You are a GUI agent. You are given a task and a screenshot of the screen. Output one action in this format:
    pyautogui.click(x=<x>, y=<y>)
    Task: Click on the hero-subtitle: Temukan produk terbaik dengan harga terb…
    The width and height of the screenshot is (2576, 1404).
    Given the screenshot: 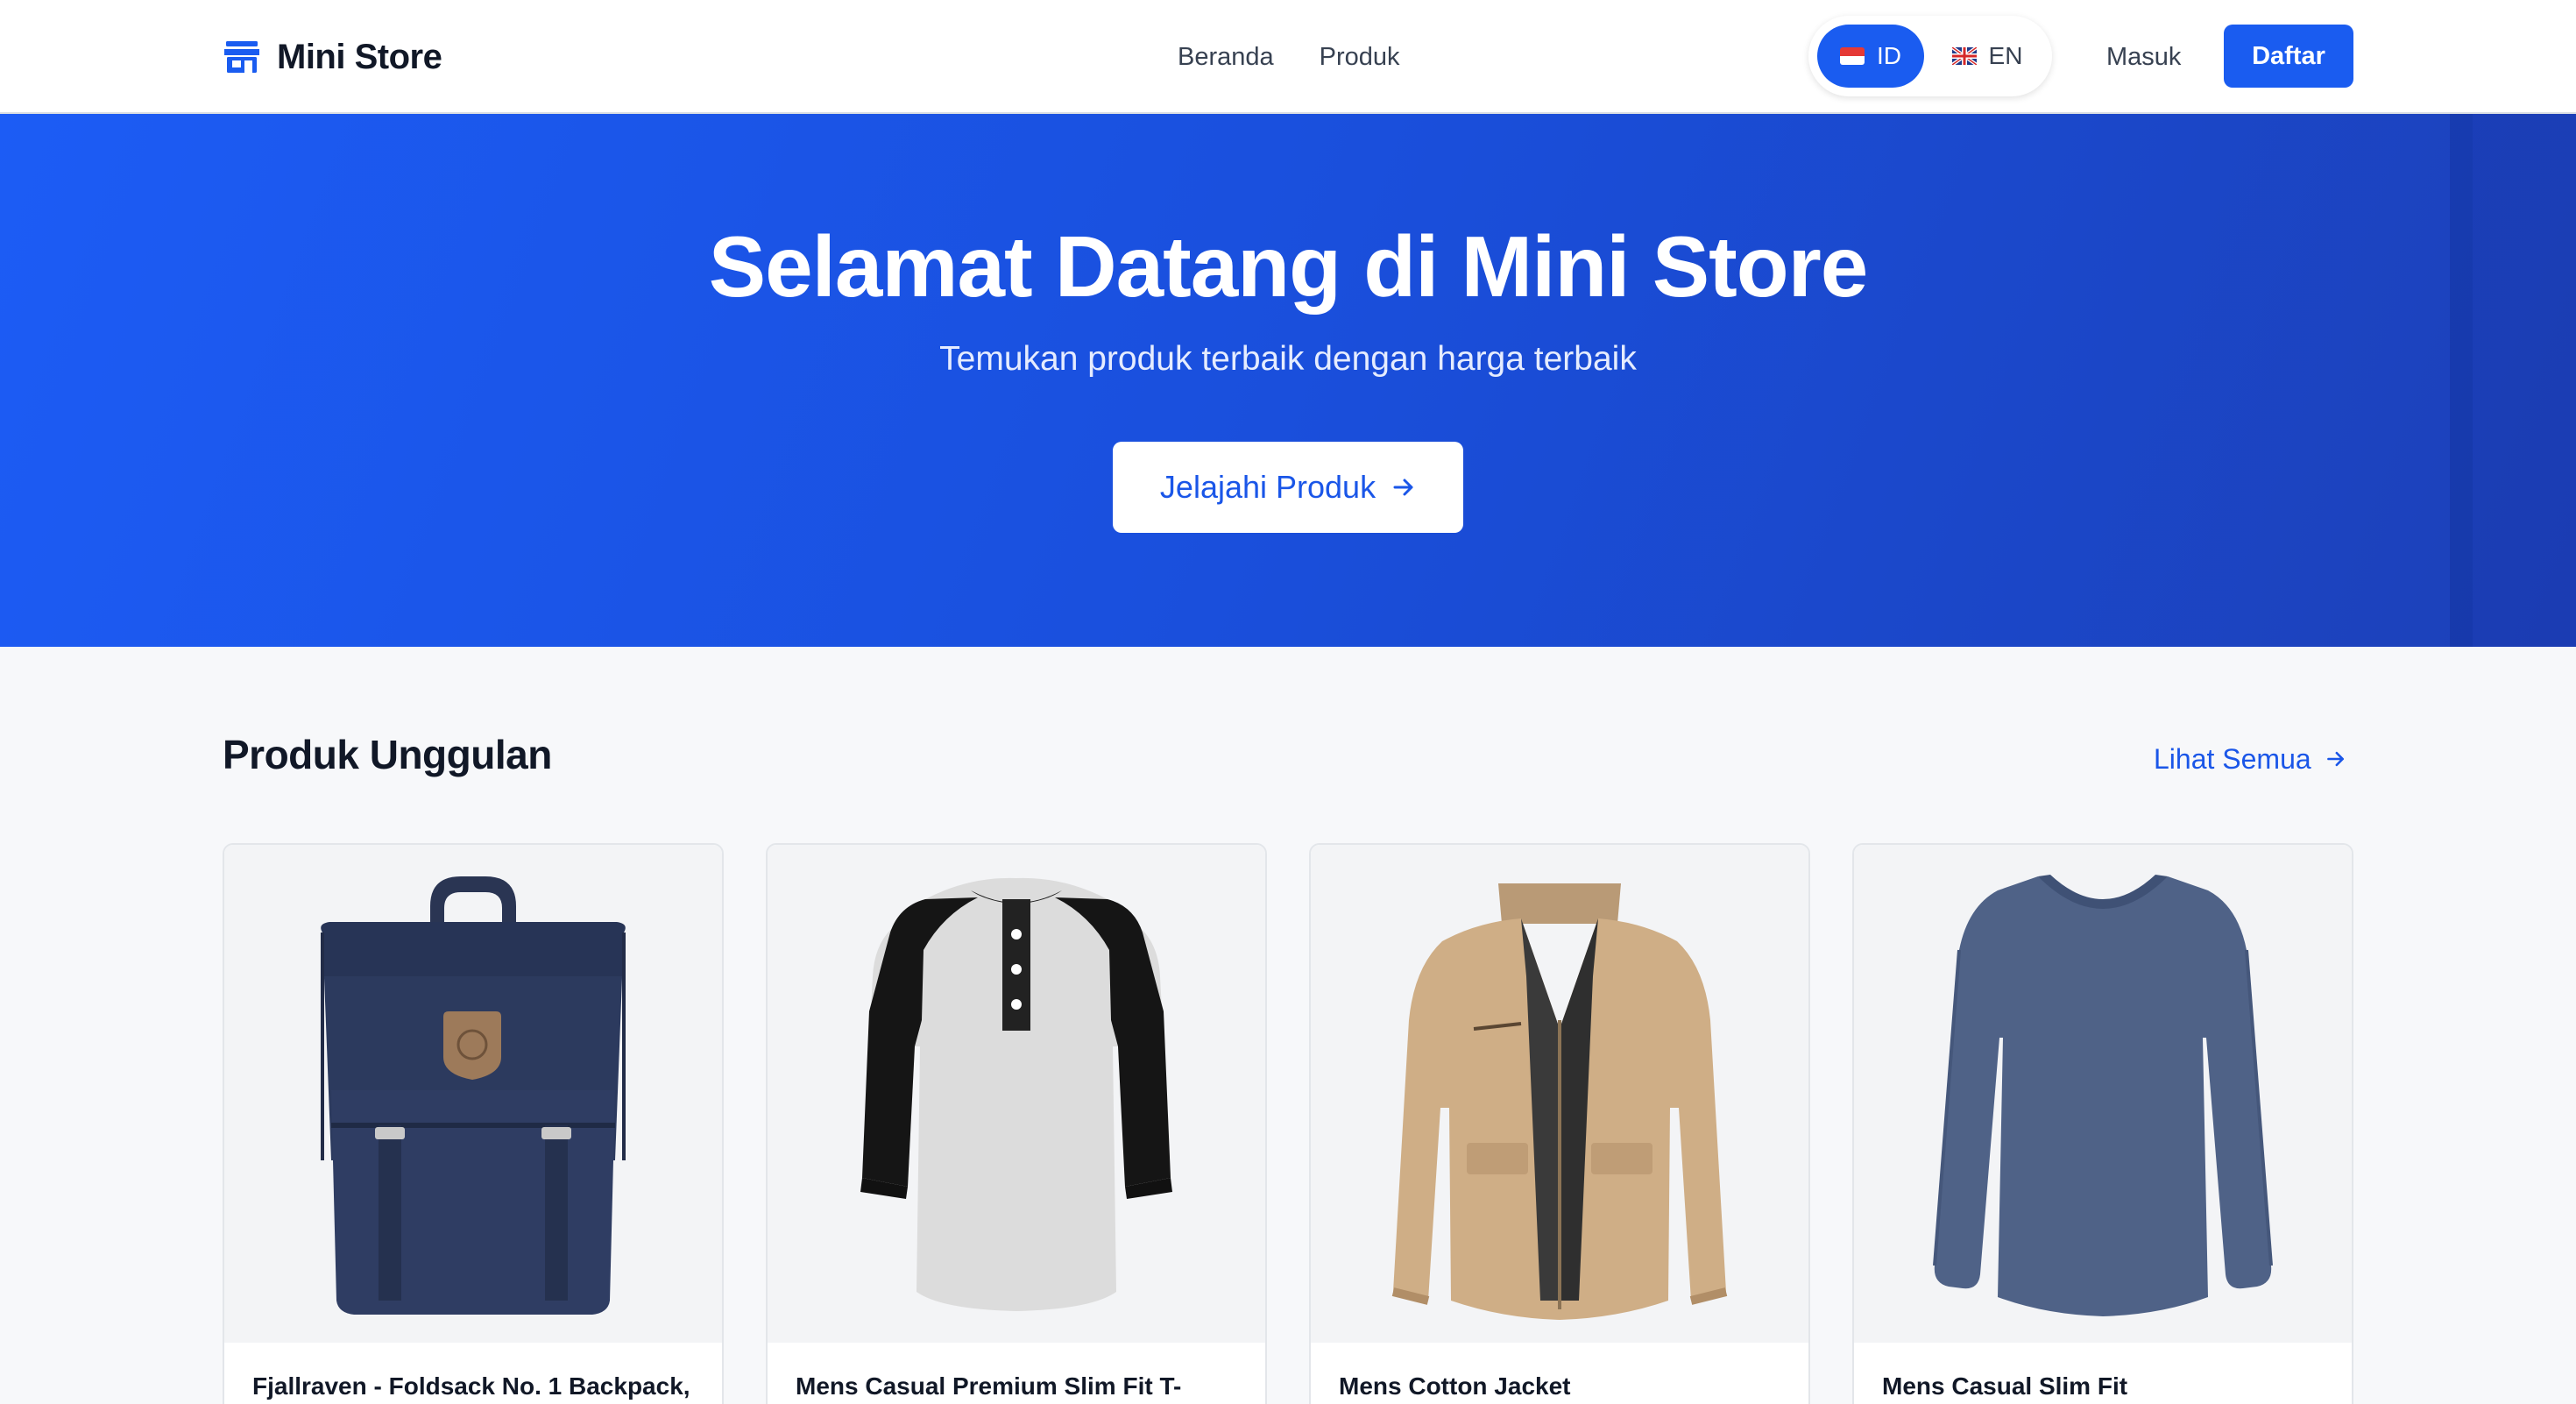 What is the action you would take?
    pyautogui.click(x=1288, y=359)
    